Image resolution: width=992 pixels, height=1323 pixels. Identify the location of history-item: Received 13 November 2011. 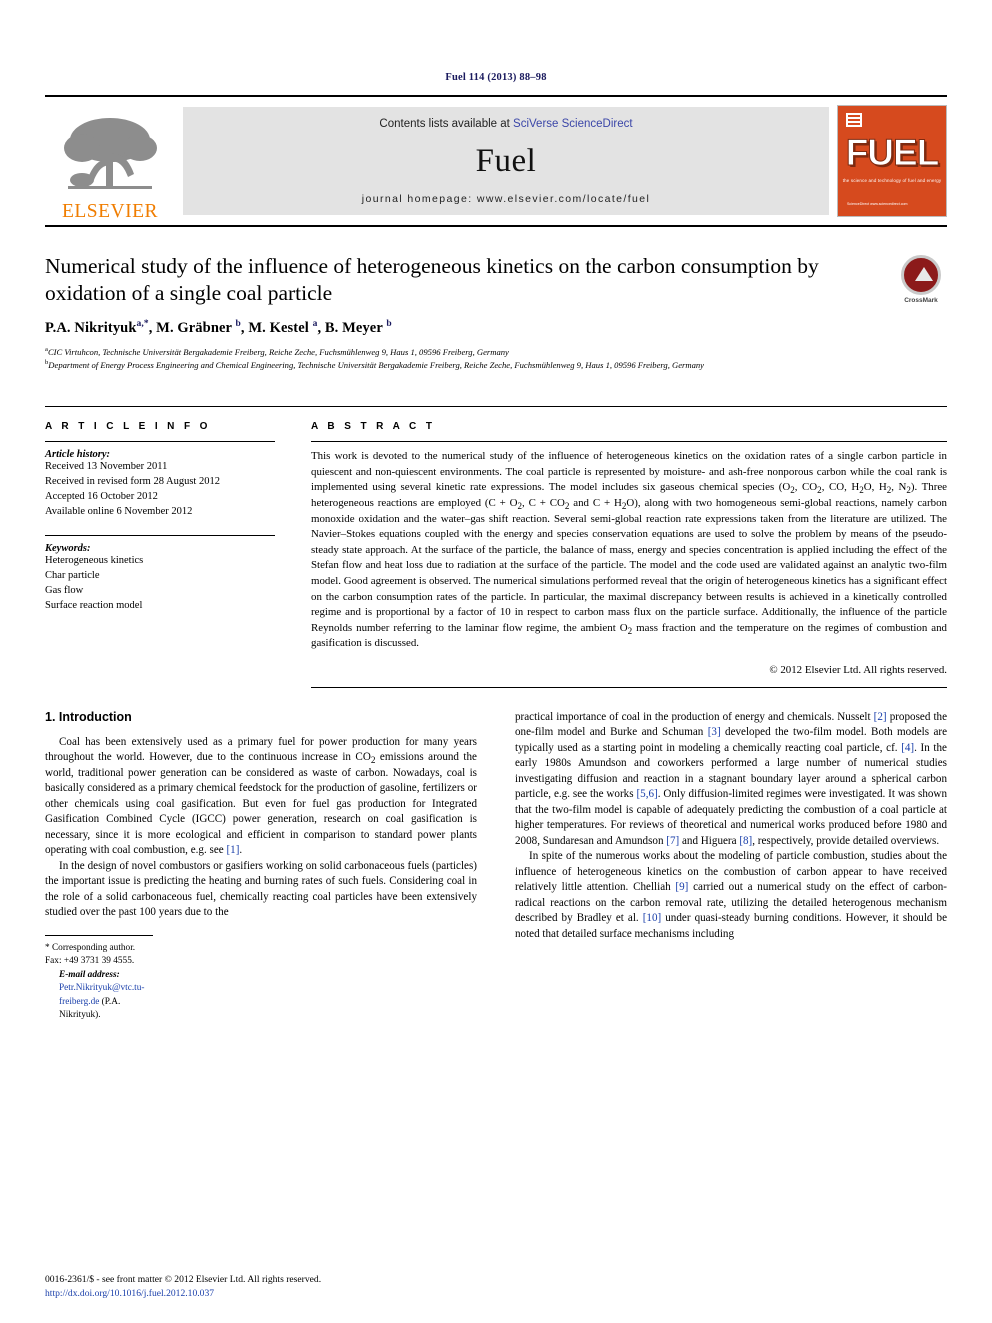
(106, 467).